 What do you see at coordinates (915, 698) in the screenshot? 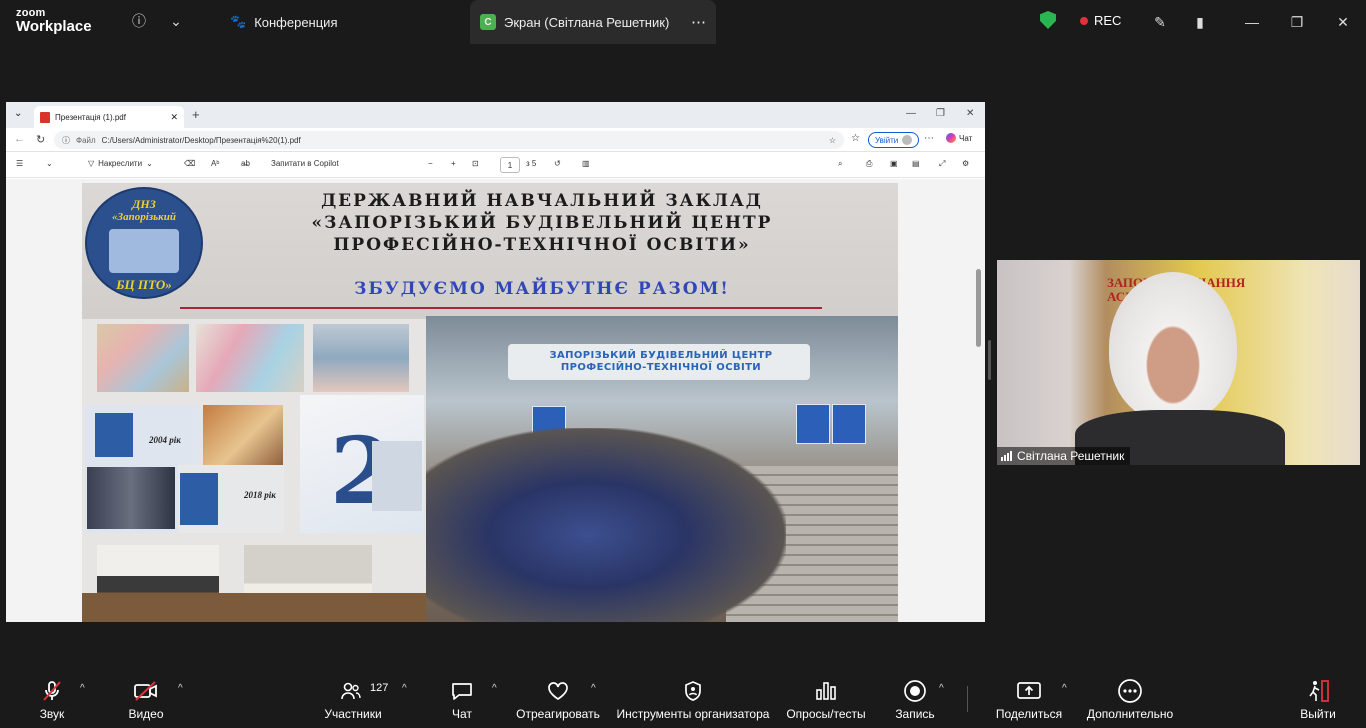
I see `record-button: Запись` at bounding box center [915, 698].